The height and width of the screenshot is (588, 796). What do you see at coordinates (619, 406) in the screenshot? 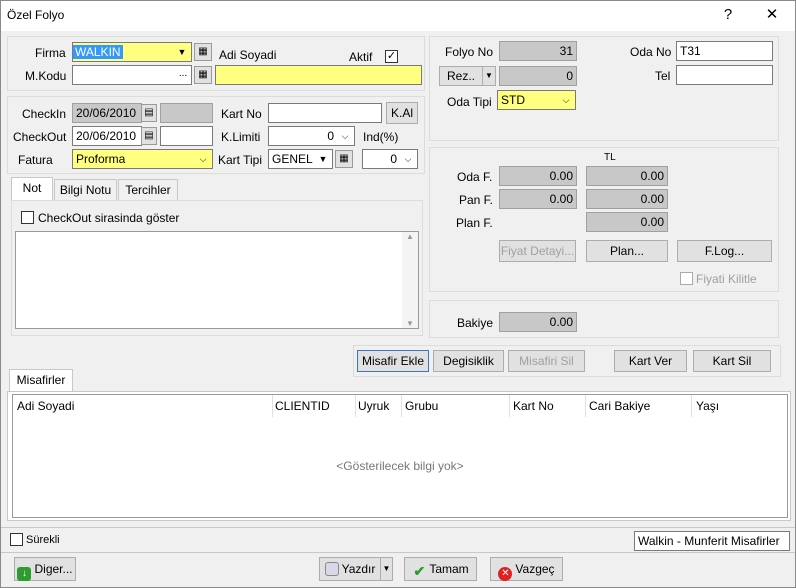
I see `col-cari-bakiye: Cari Bakiye` at bounding box center [619, 406].